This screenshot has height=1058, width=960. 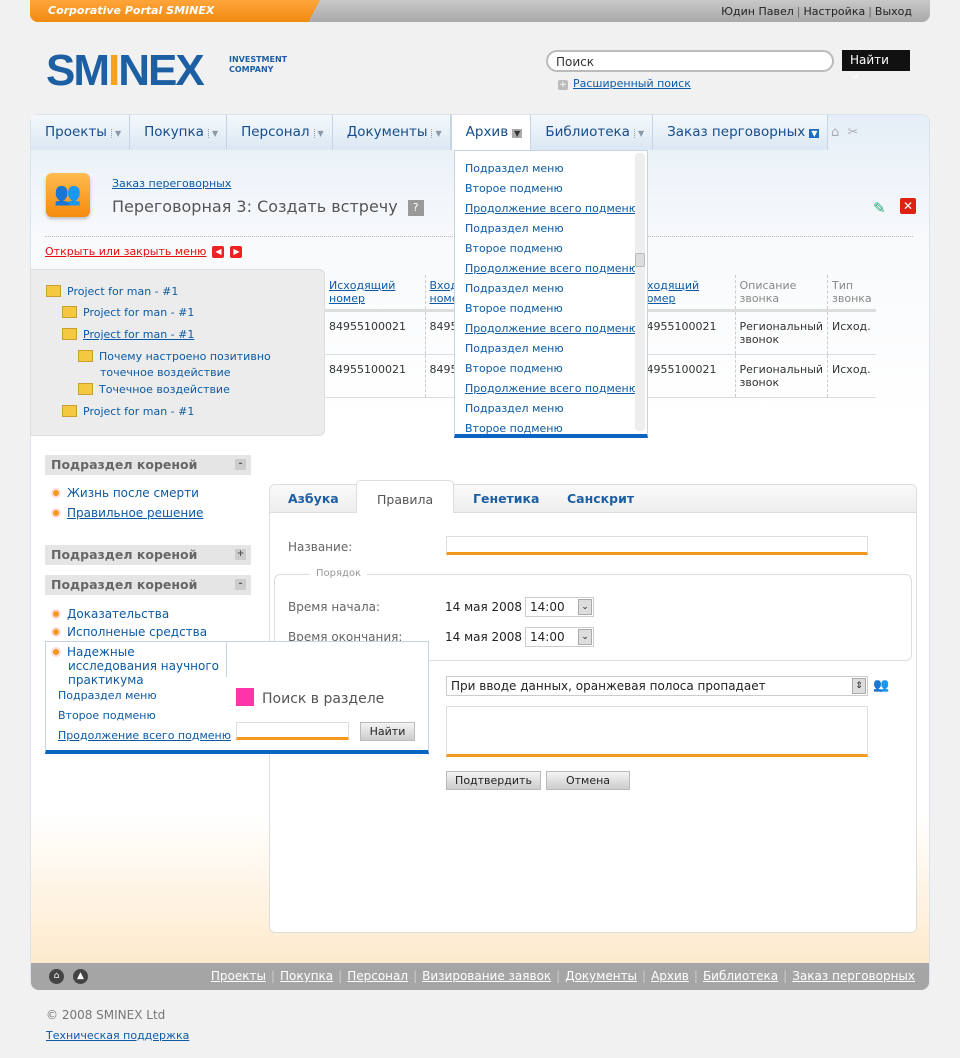 I want to click on submenu-item: Подраздел меню, so click(x=107, y=695).